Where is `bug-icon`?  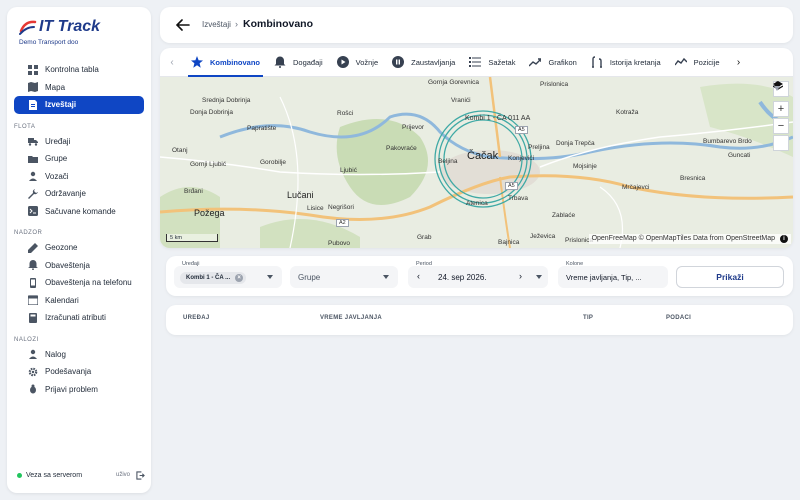 bug-icon is located at coordinates (33, 389).